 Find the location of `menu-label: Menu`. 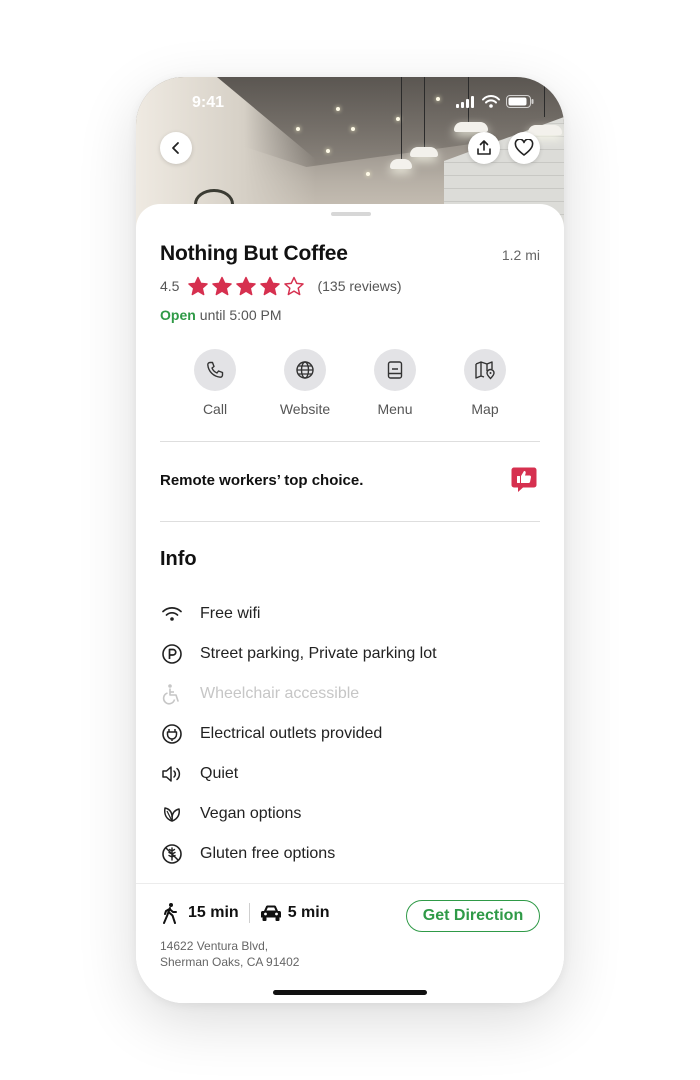

menu-label: Menu is located at coordinates (395, 409).